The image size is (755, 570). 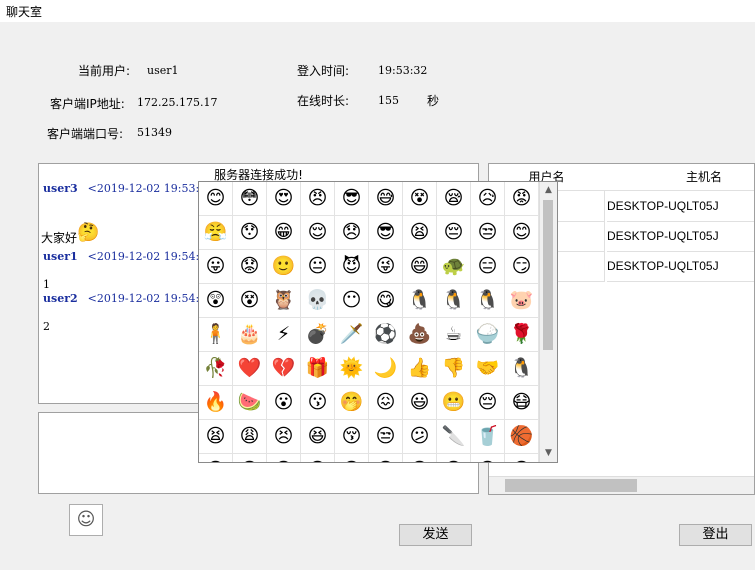 I want to click on emoji-cell: 😃, so click(x=420, y=403).